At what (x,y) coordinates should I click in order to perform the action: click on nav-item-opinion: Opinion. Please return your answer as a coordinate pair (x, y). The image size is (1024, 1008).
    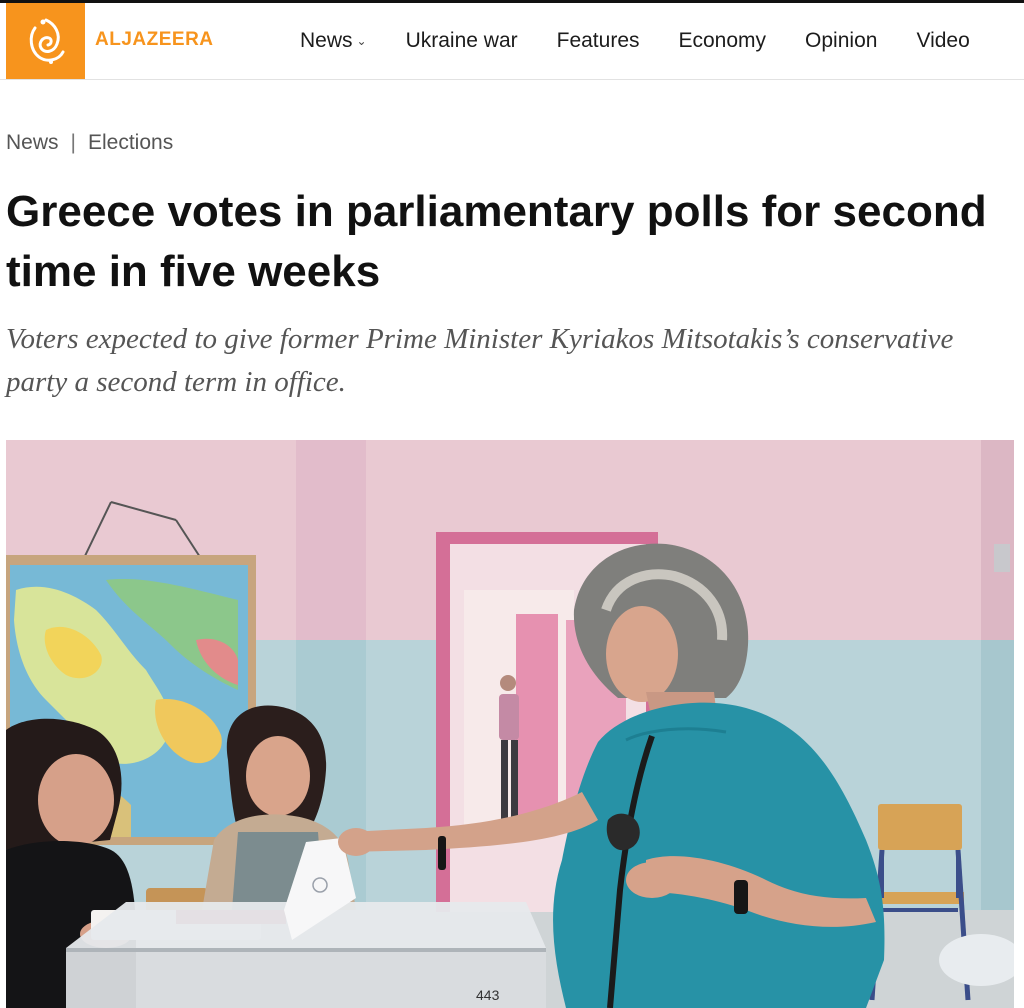
    Looking at the image, I should click on (841, 41).